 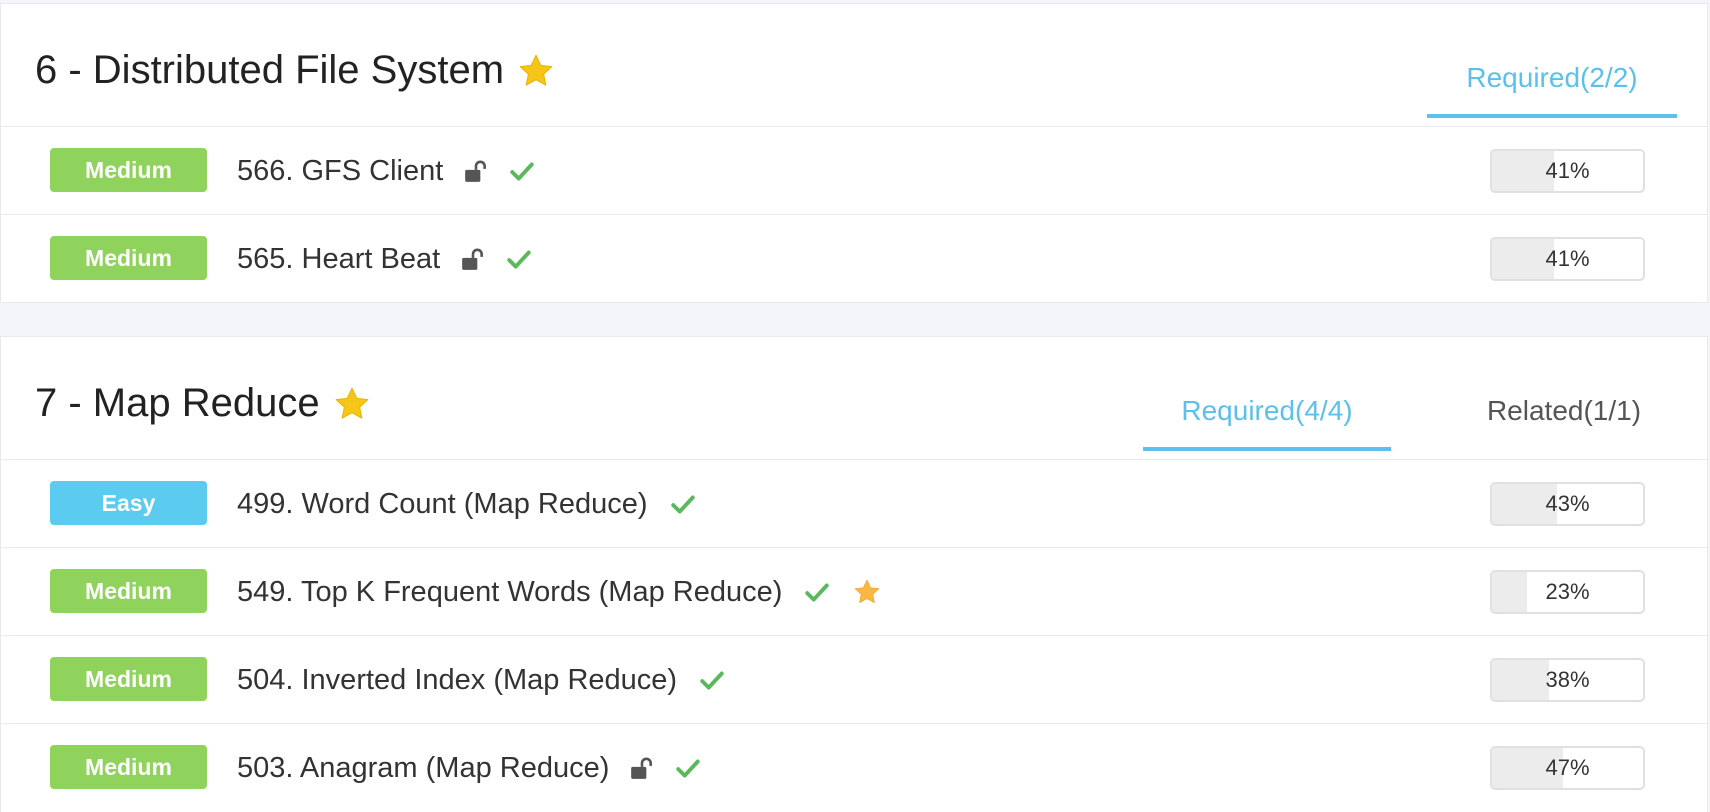 I want to click on section-title: 6 - Distributed File System, so click(x=295, y=70).